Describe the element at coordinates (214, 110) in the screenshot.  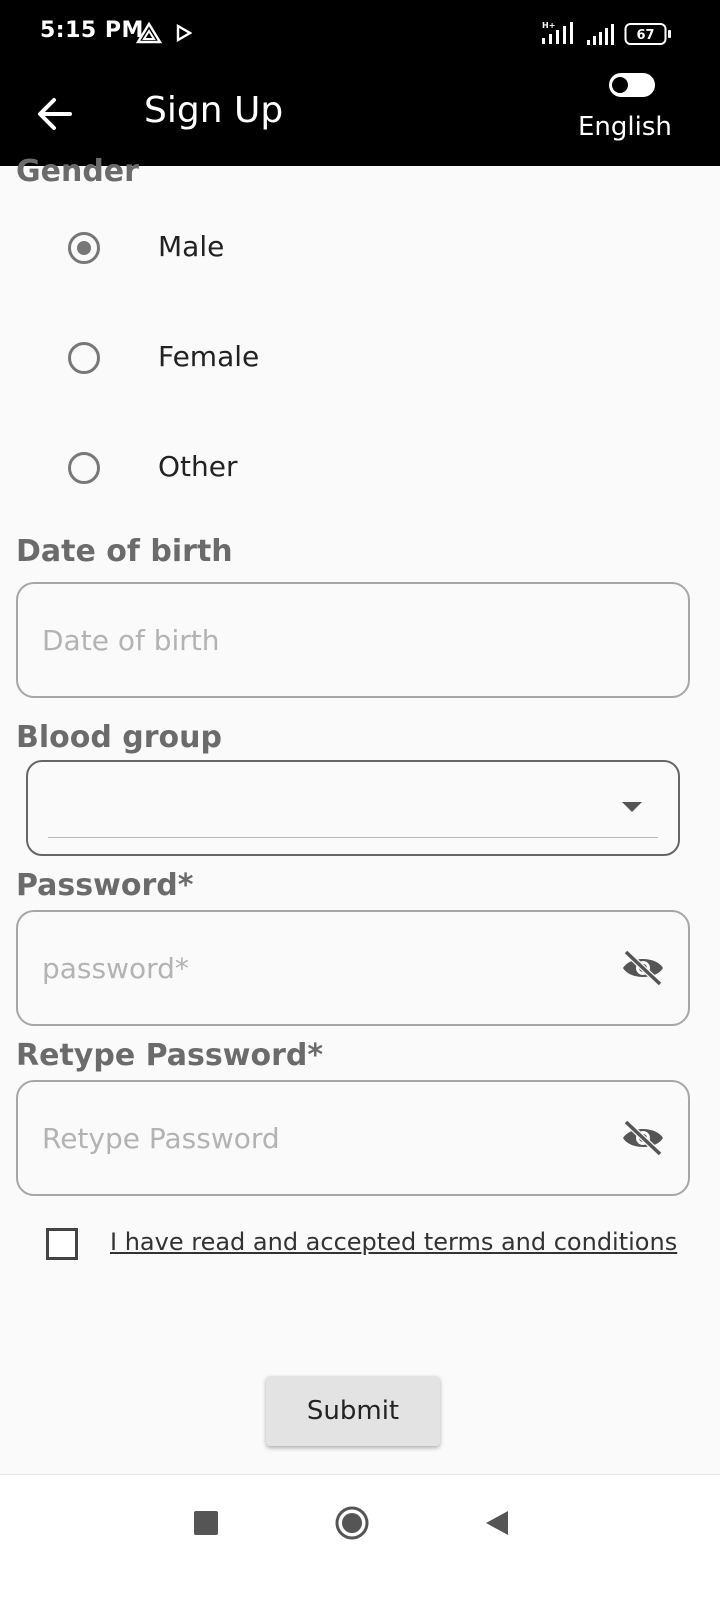
I see `page-title: Sign Up` at that location.